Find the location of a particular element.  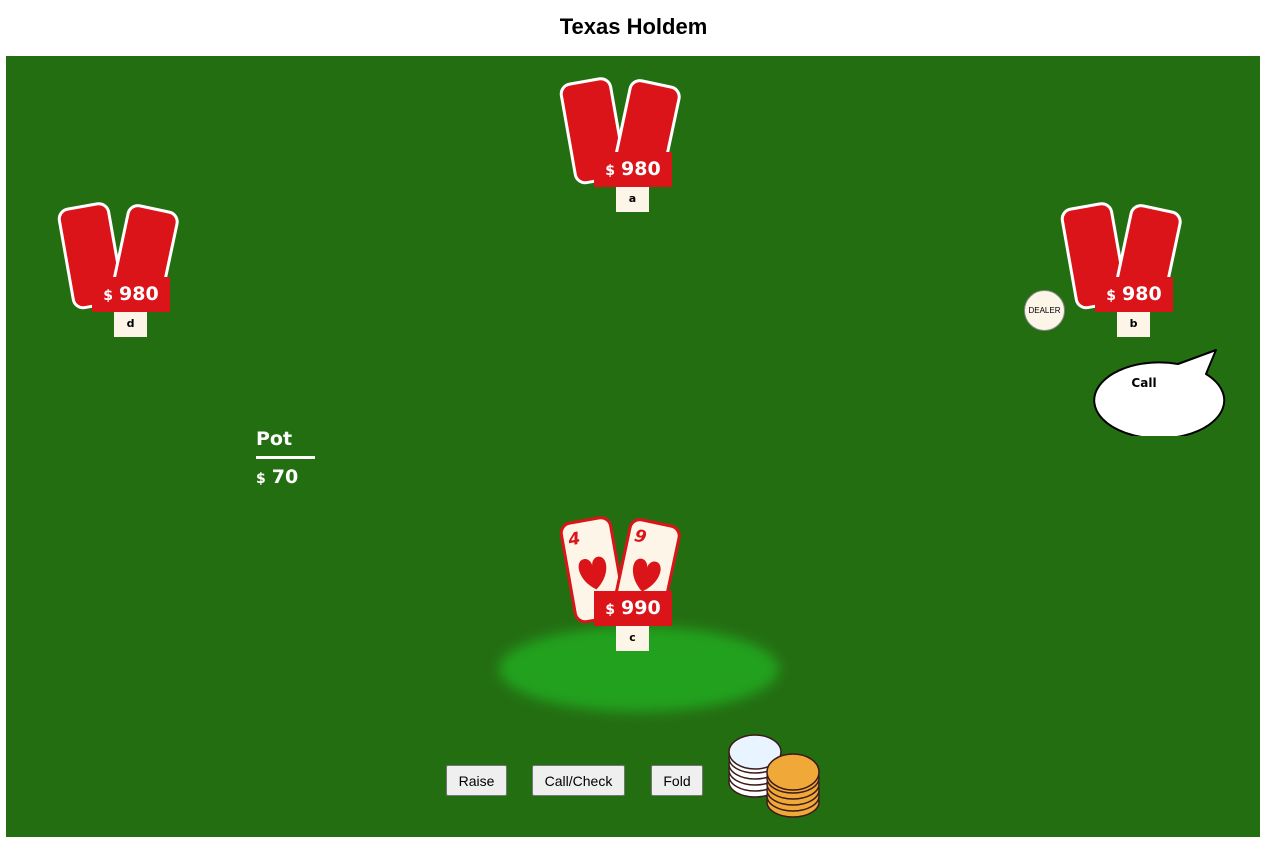

player-seat-d: $980 d is located at coordinates (124, 278).